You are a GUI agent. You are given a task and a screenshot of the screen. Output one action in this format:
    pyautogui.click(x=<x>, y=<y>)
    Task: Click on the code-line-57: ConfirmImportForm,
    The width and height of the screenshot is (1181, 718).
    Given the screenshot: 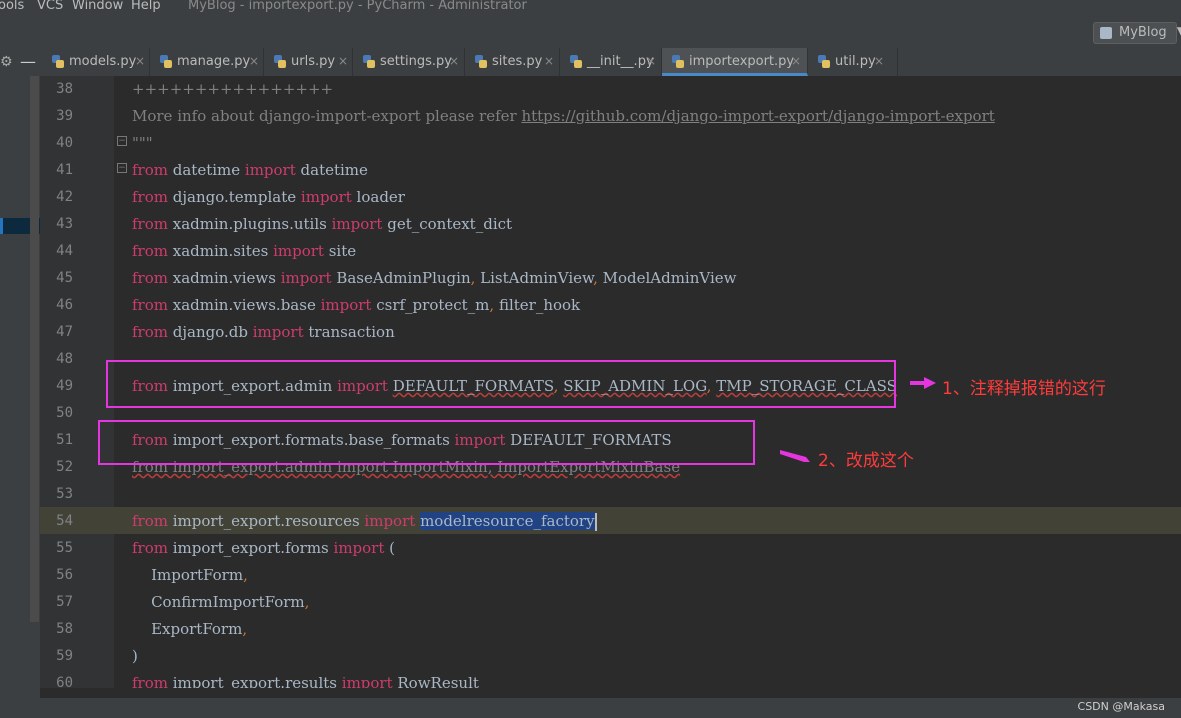 What is the action you would take?
    pyautogui.click(x=220, y=602)
    